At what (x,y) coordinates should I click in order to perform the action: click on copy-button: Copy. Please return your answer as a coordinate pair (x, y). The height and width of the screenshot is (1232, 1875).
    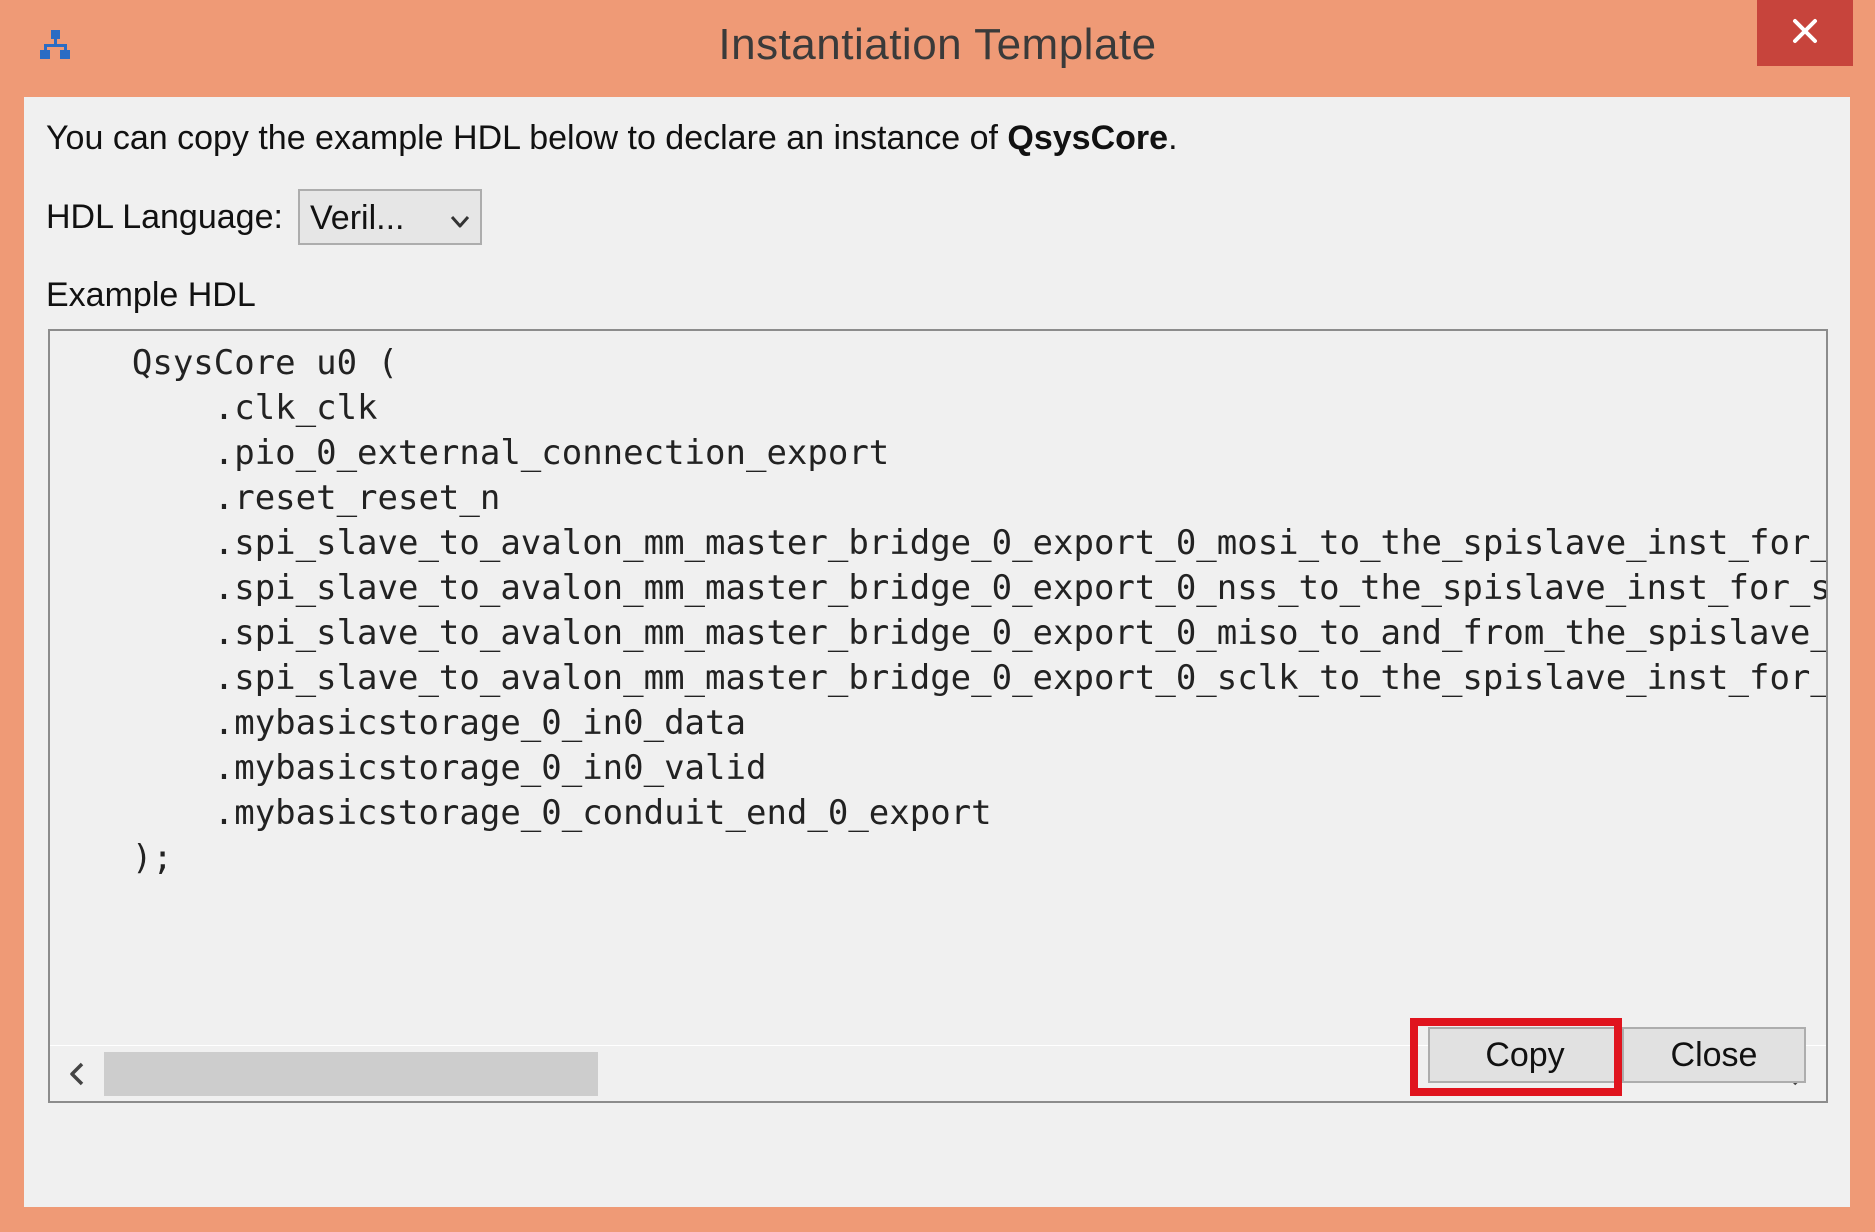
    Looking at the image, I should click on (1525, 1055).